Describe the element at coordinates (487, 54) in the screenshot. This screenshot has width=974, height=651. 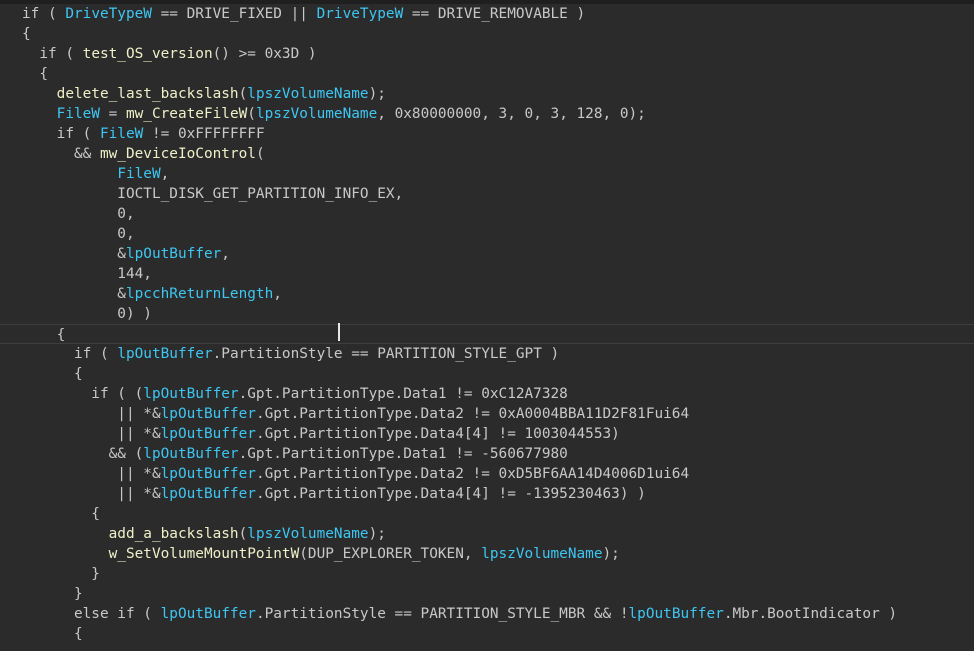
I see `code-line: if ( test_OS_version() >= 0x3D )` at that location.